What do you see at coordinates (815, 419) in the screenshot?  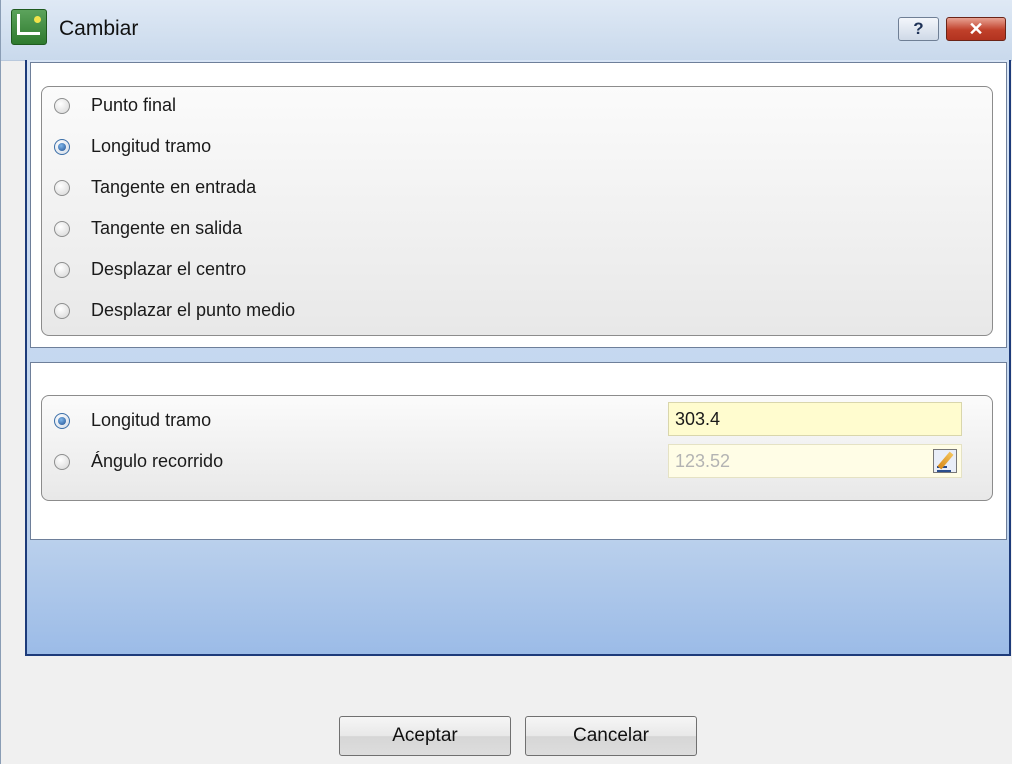 I see `length-input: 303.4` at bounding box center [815, 419].